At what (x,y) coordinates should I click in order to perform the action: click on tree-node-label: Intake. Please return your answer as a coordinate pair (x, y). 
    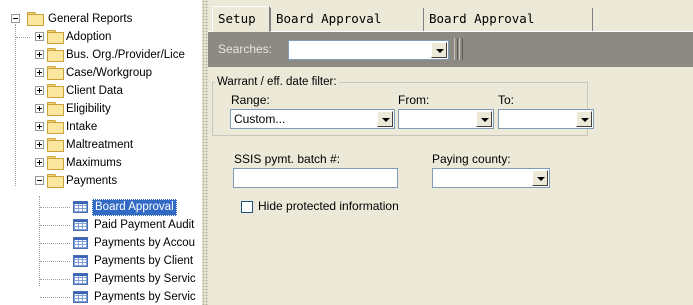
    Looking at the image, I should click on (82, 127).